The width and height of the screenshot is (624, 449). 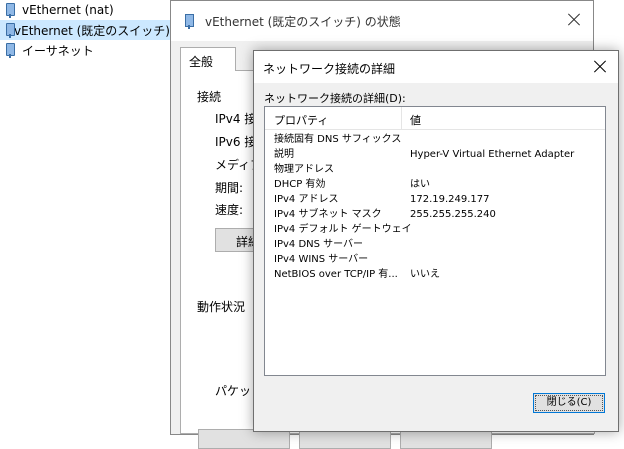 What do you see at coordinates (68, 10) in the screenshot?
I see `adapter-label: vEthernet (nat)` at bounding box center [68, 10].